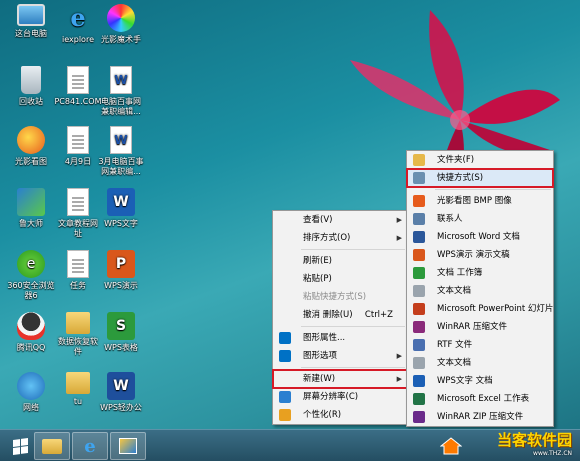 This screenshot has height=461, width=580. Describe the element at coordinates (20, 446) in the screenshot. I see `start-button` at that location.